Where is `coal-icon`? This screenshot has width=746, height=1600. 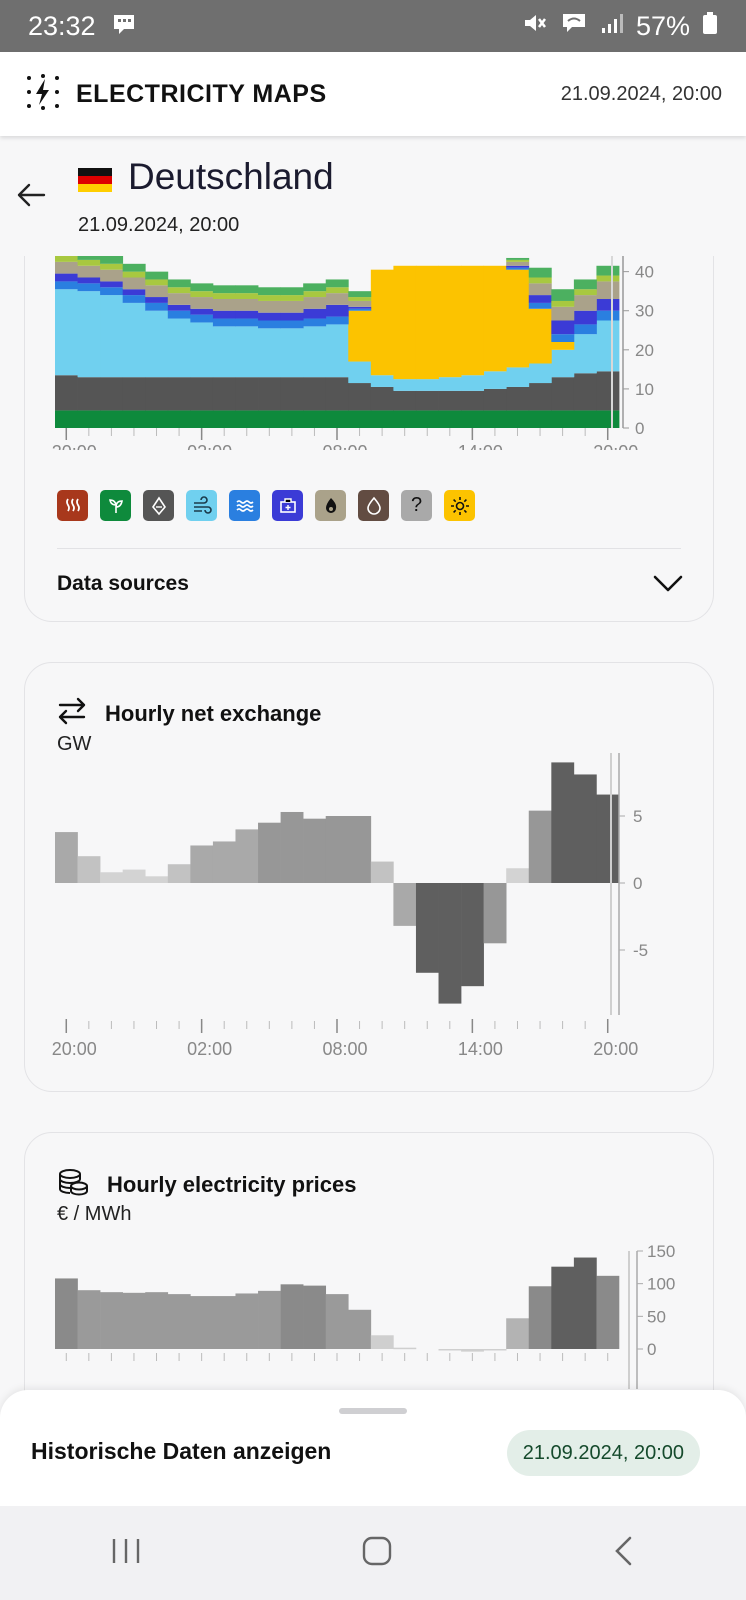
coal-icon is located at coordinates (158, 505).